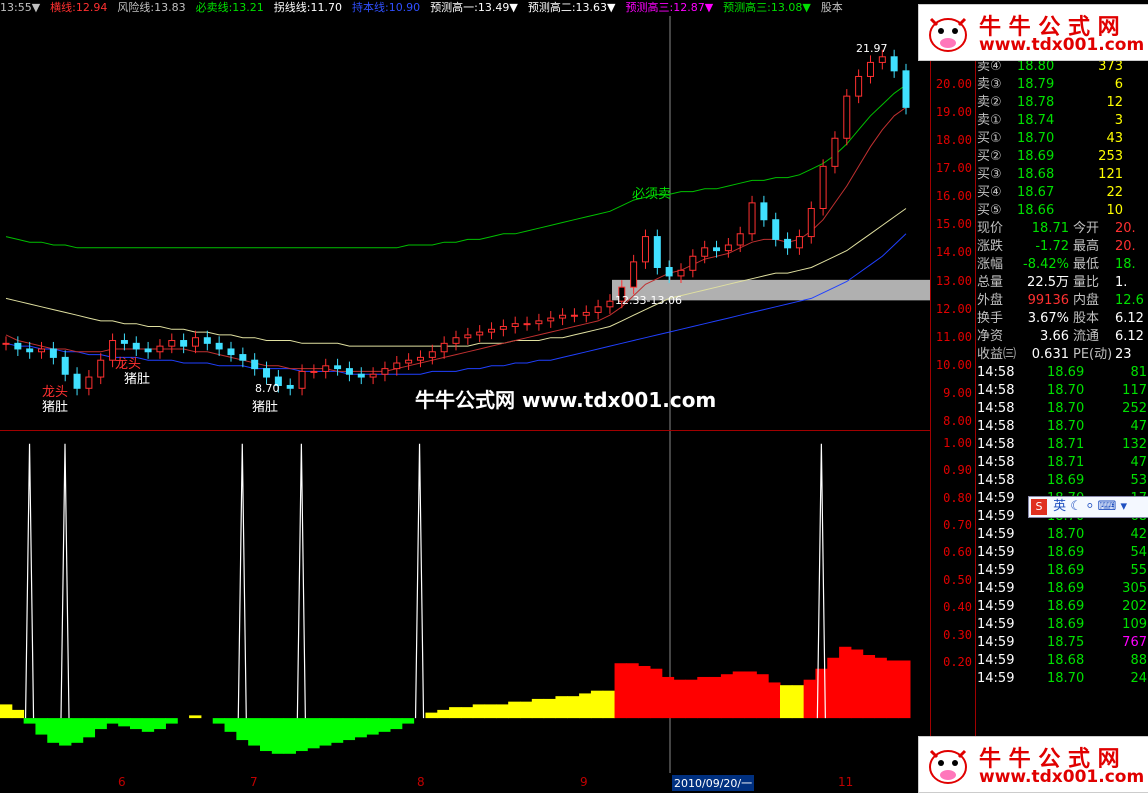  Describe the element at coordinates (1059, 506) in the screenshot. I see `ime-mode-label: 英` at that location.